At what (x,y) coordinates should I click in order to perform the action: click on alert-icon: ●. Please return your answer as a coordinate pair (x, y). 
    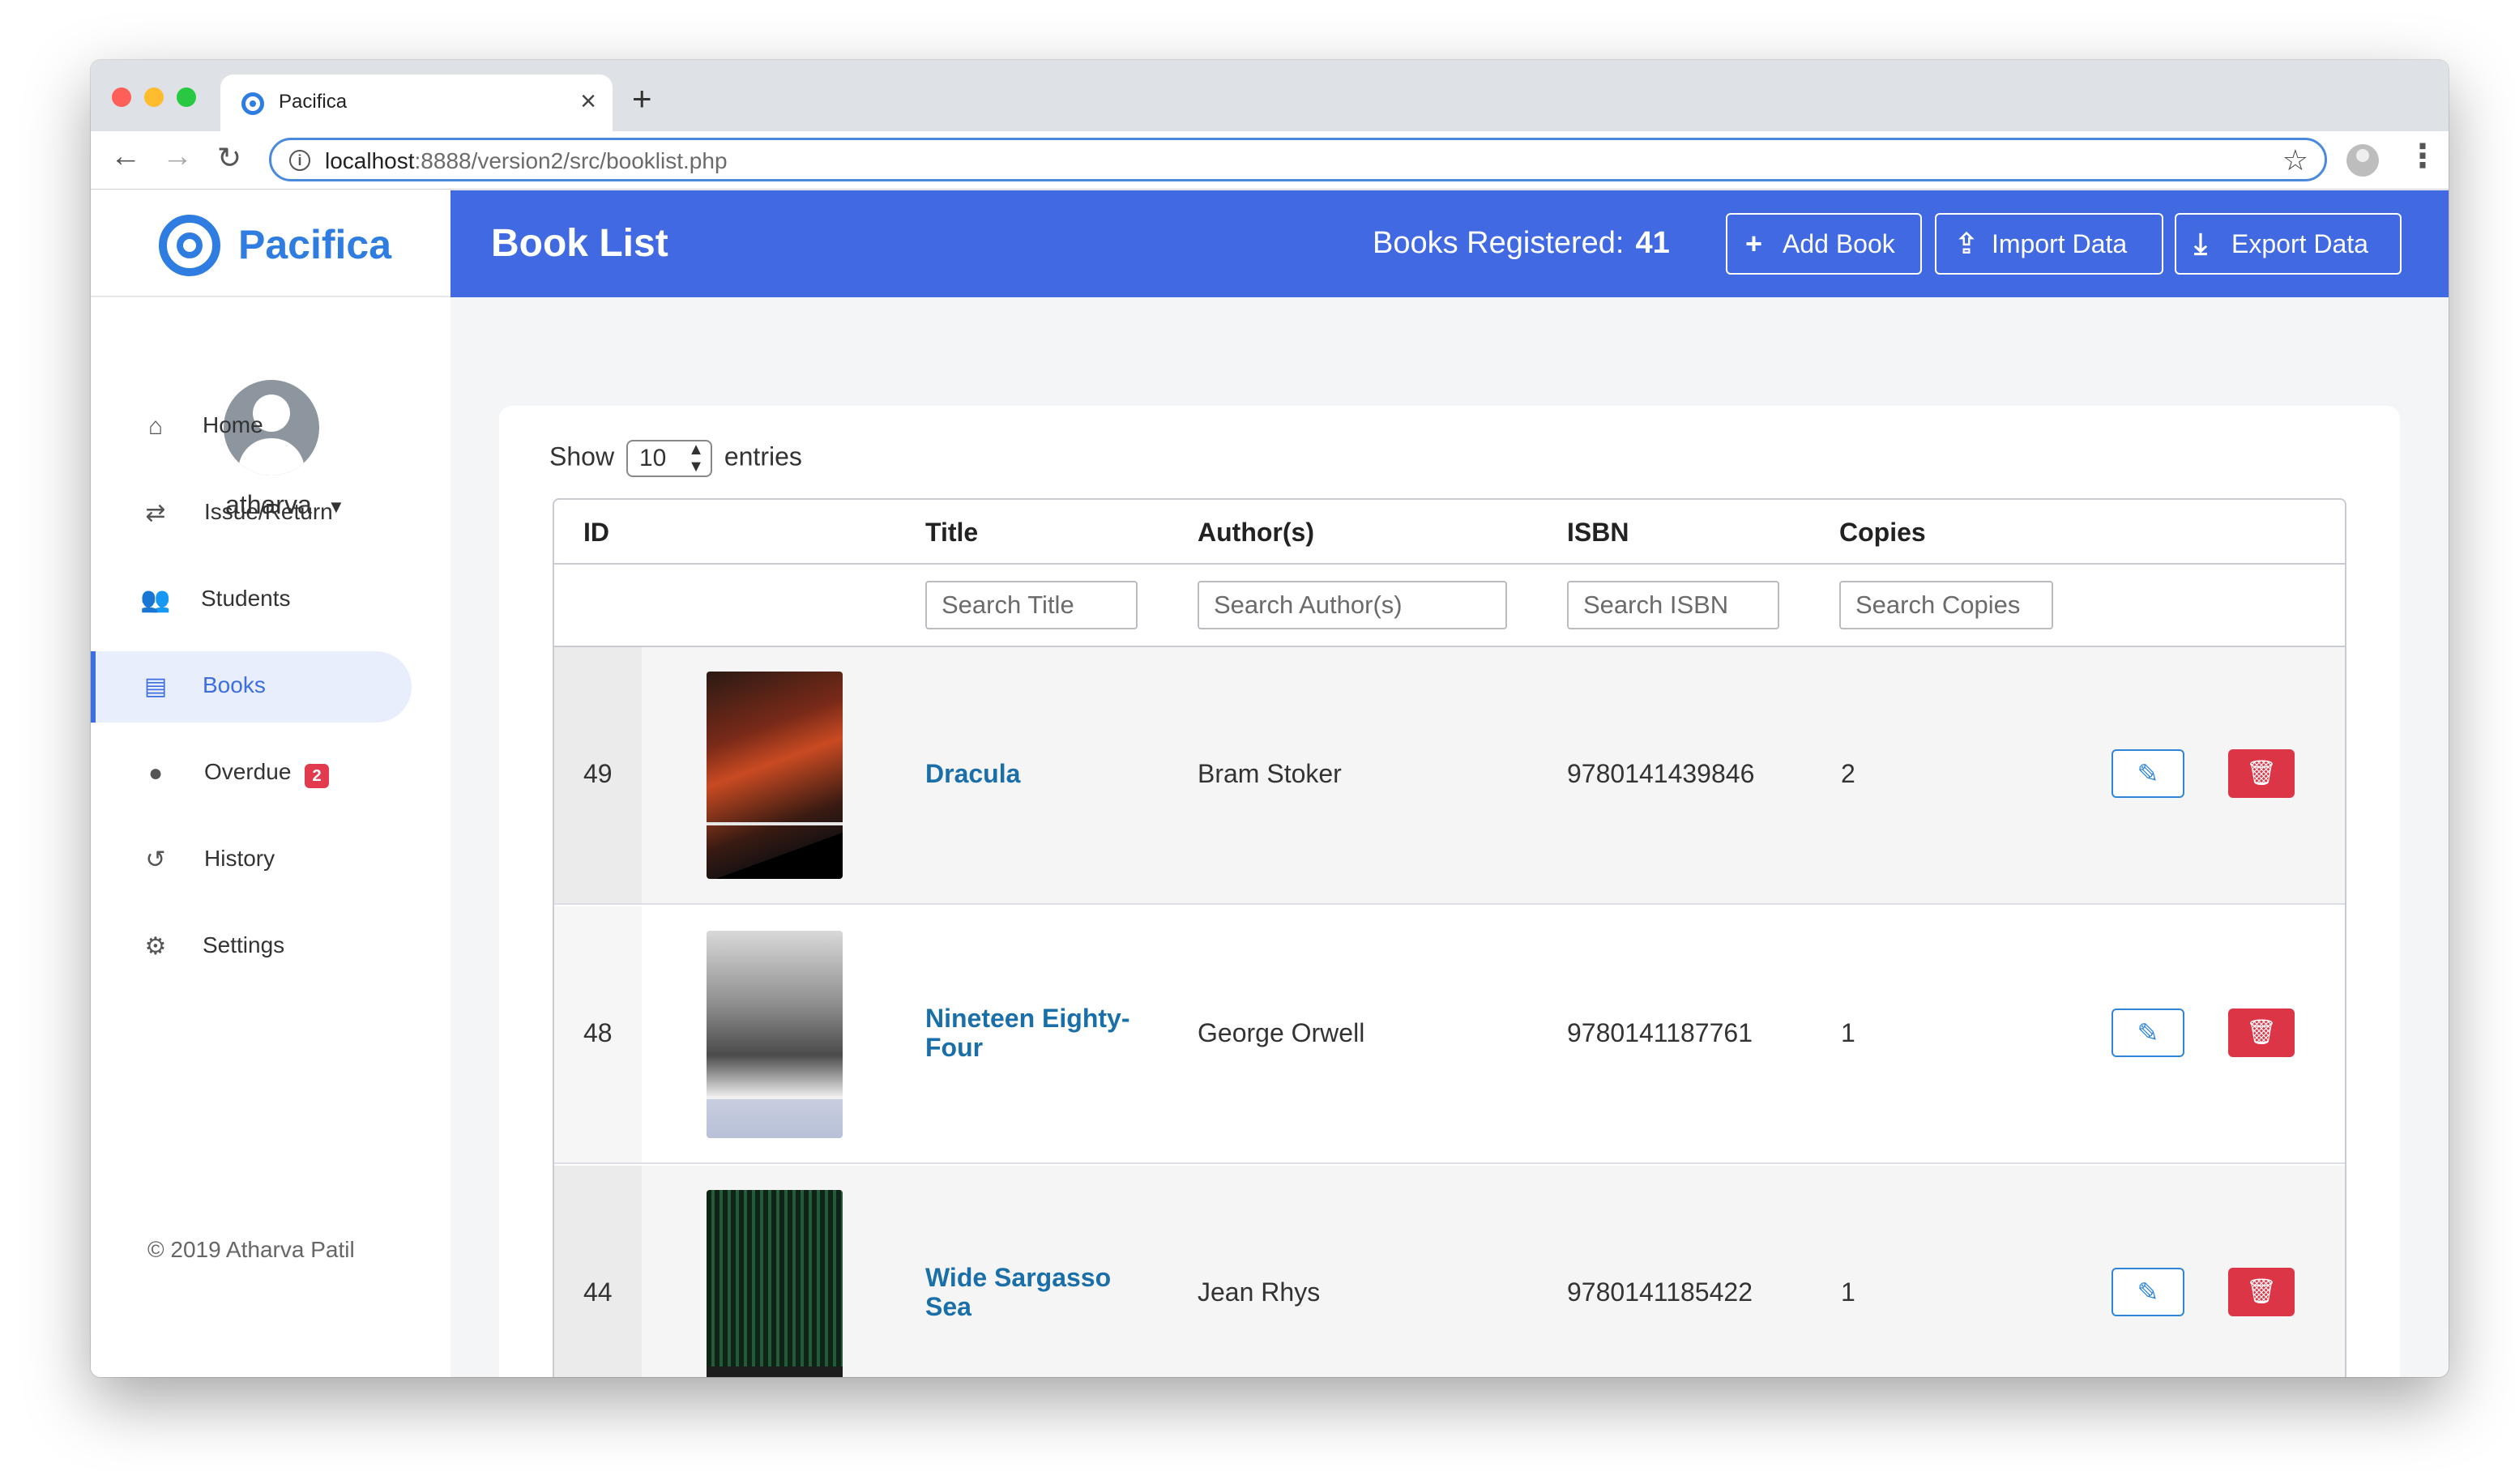
    Looking at the image, I should click on (155, 773).